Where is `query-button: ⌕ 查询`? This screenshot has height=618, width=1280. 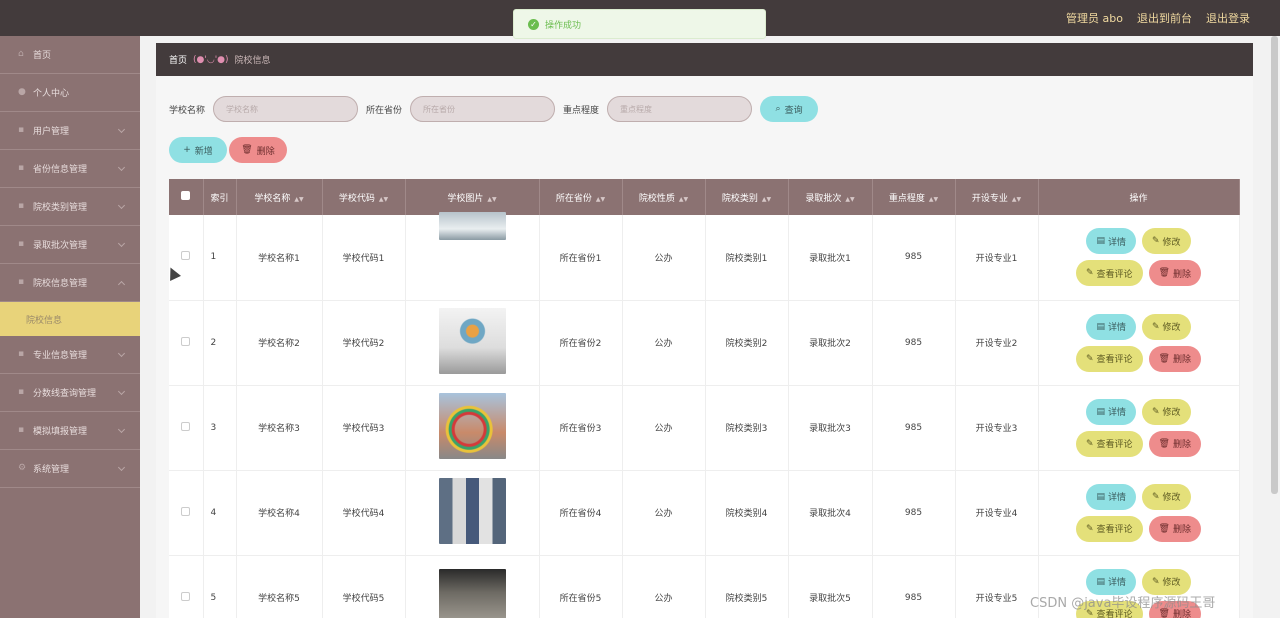 query-button: ⌕ 查询 is located at coordinates (789, 109).